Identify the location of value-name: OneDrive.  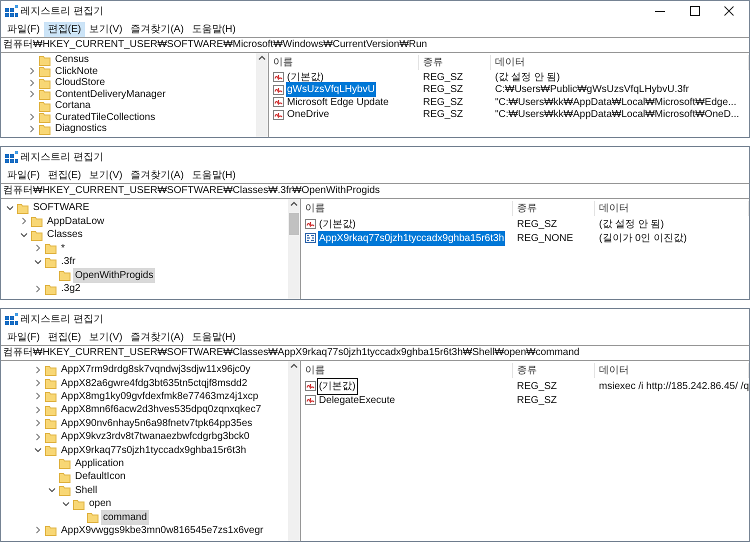
(308, 114).